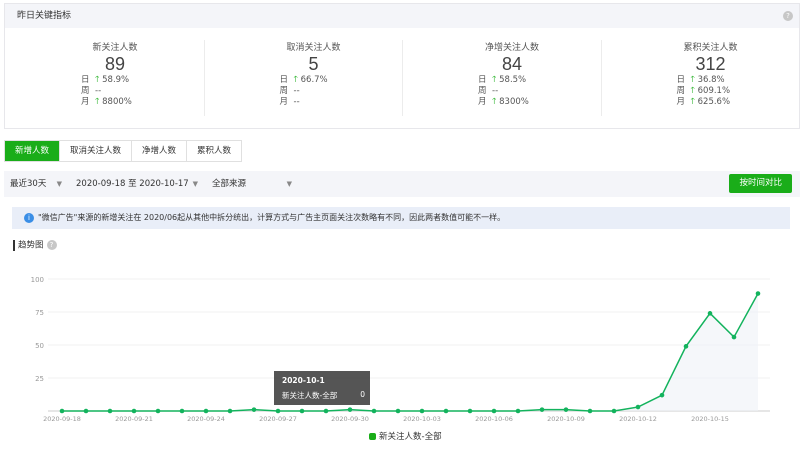 The image size is (800, 450). What do you see at coordinates (62, 419) in the screenshot?
I see `x-tick-label: 2020-09-18` at bounding box center [62, 419].